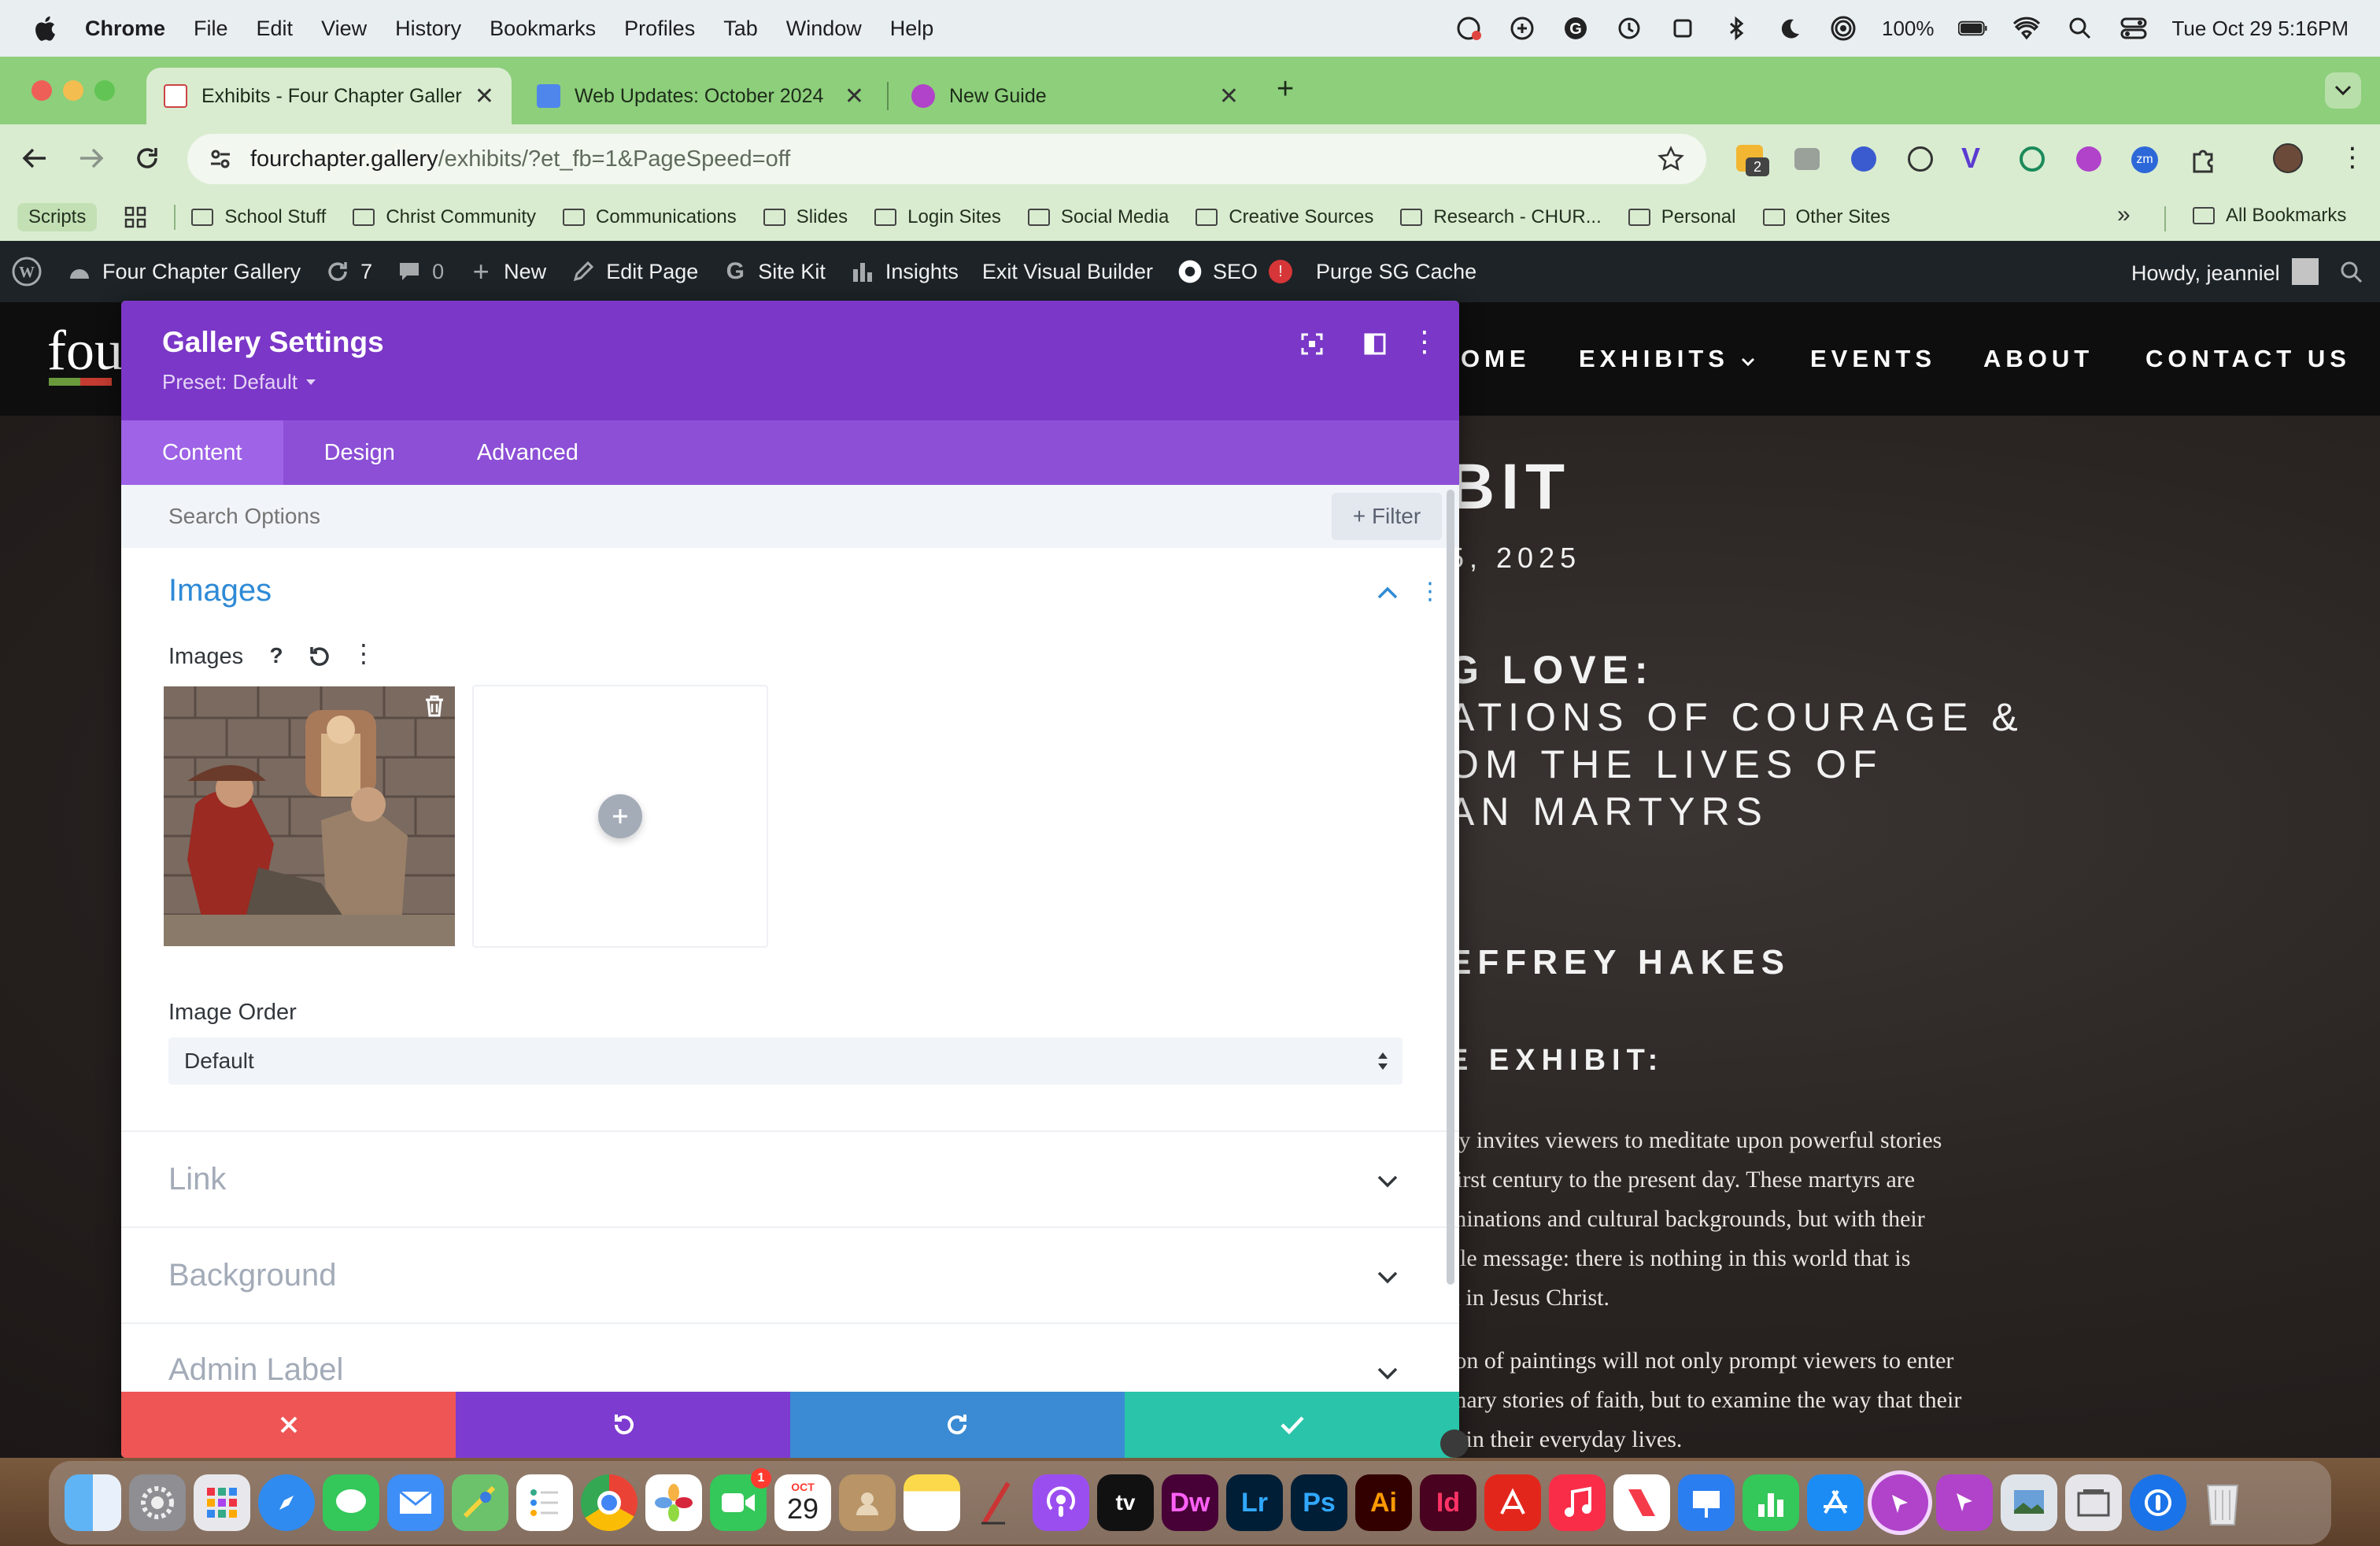 This screenshot has width=2380, height=1546. What do you see at coordinates (434, 706) in the screenshot?
I see `delete-image-icon` at bounding box center [434, 706].